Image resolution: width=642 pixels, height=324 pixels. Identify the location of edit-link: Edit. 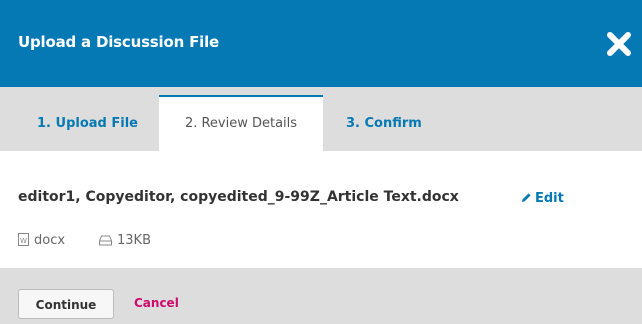
(542, 198).